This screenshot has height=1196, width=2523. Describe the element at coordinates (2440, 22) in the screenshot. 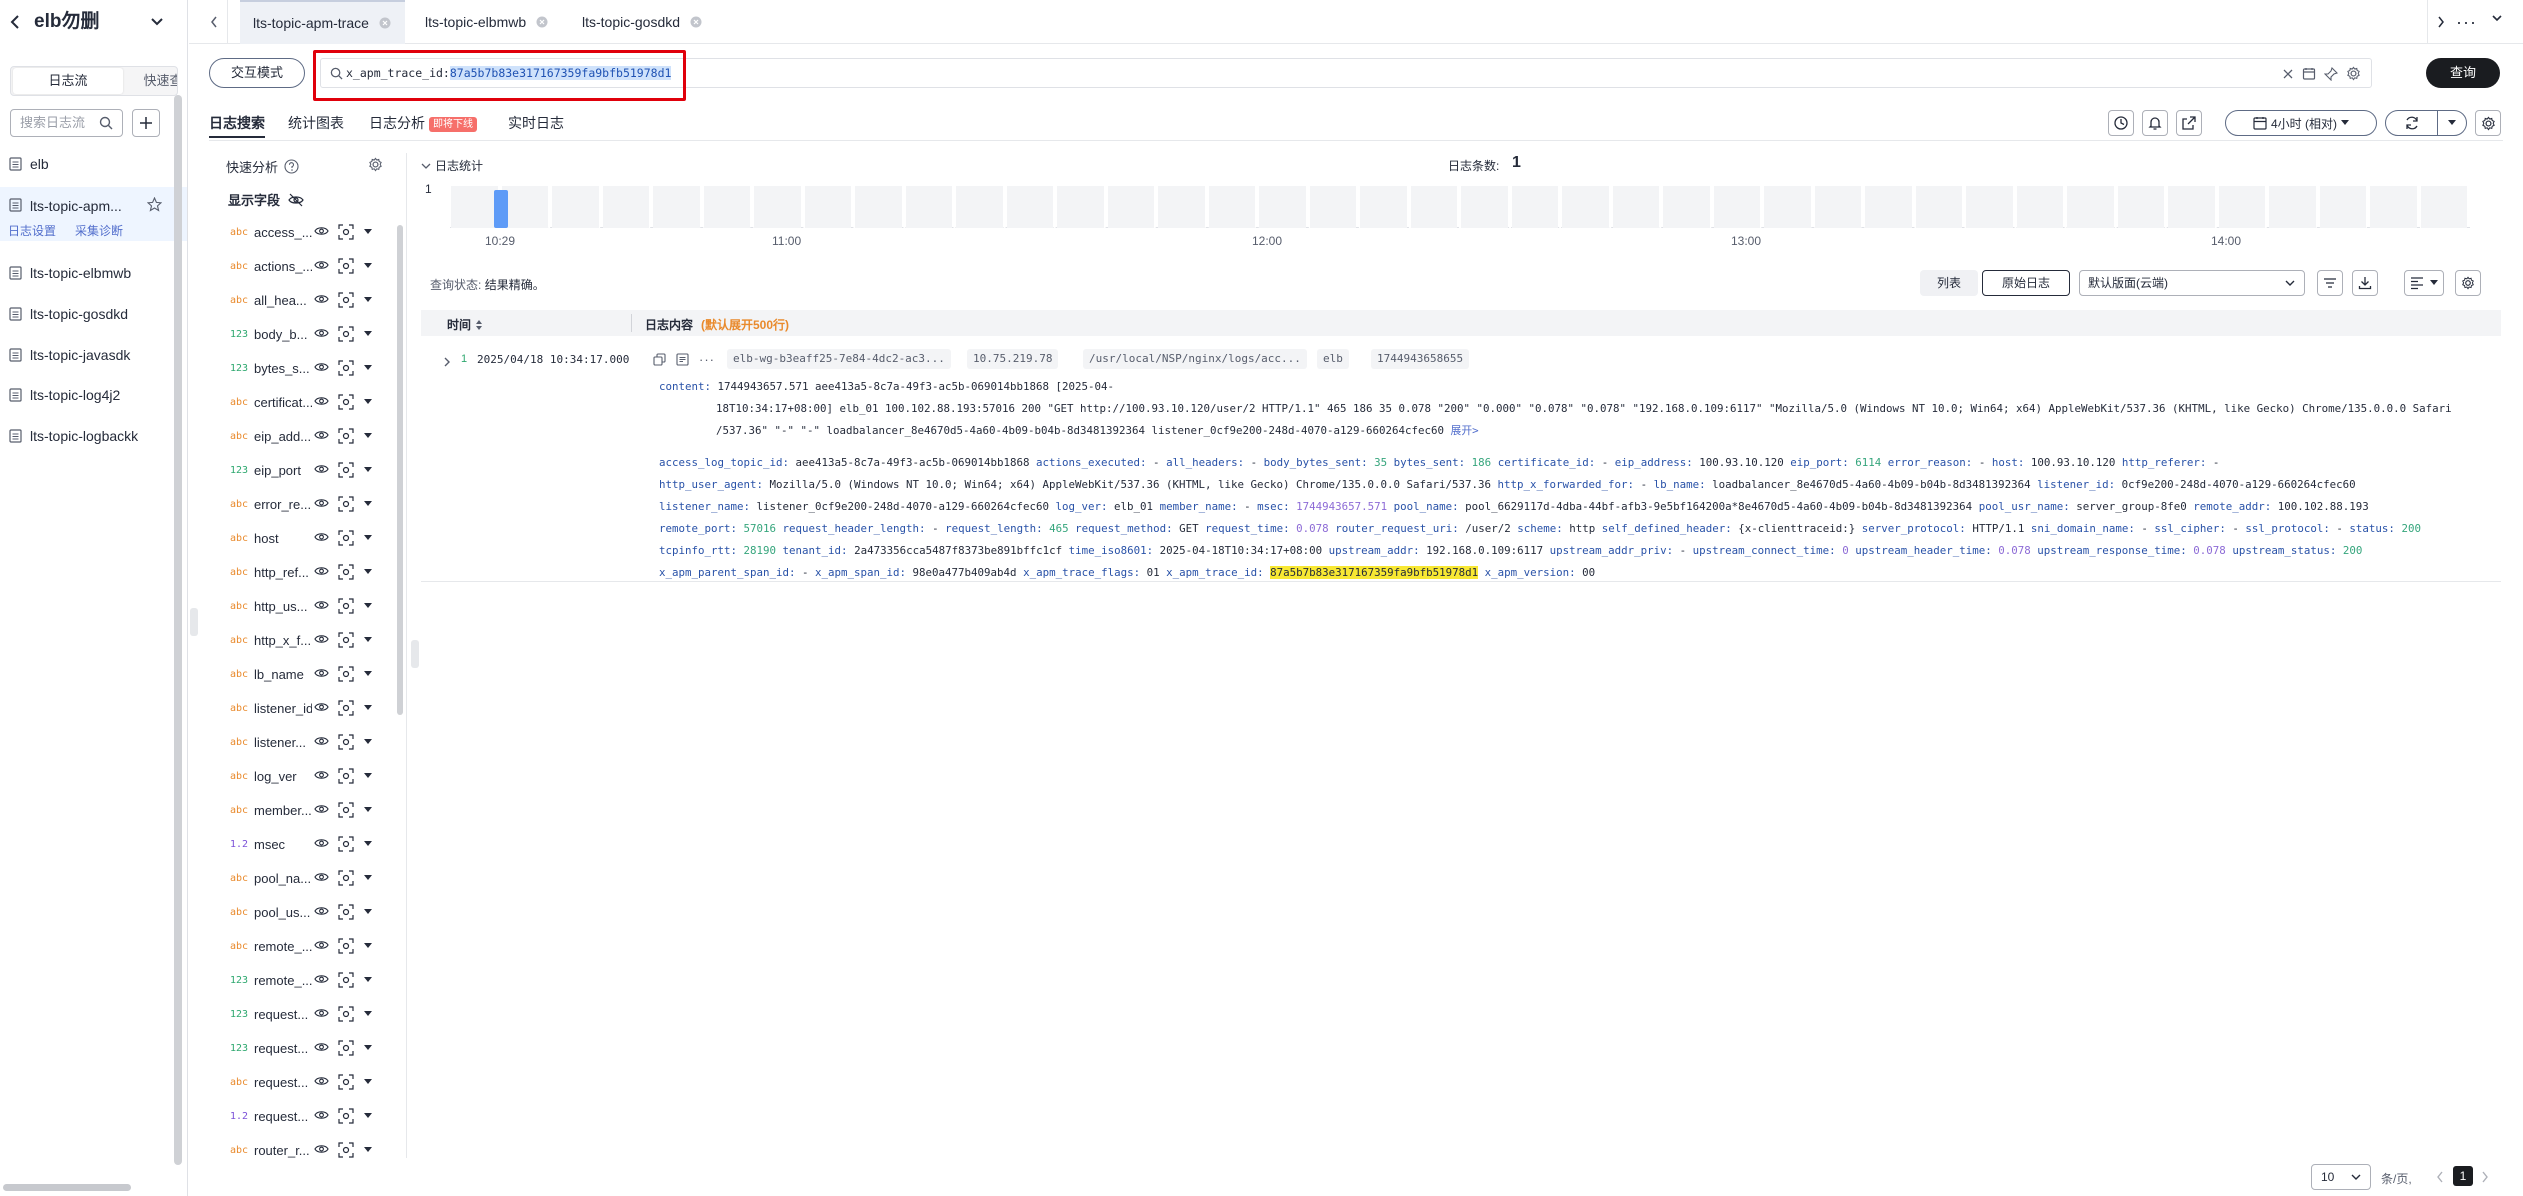

I see `tab-scroll-right-icon` at that location.